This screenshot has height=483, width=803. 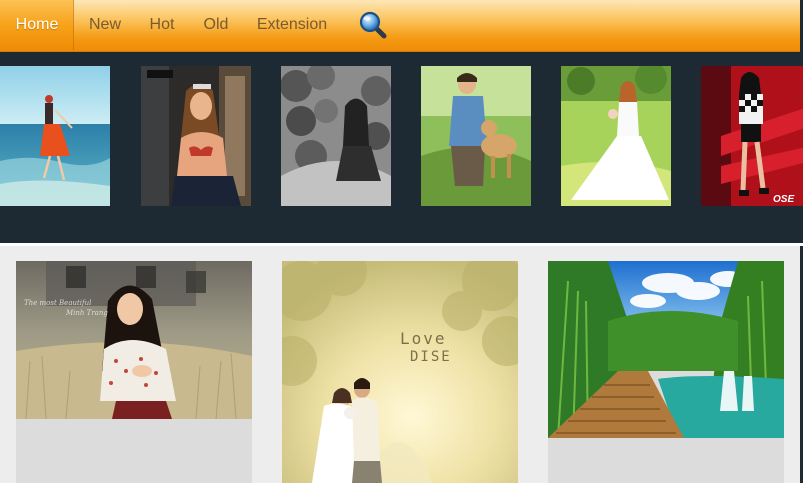 What do you see at coordinates (134, 372) in the screenshot?
I see `gallery-card-girl-in-grass: The most Beautiful Minh Trang` at bounding box center [134, 372].